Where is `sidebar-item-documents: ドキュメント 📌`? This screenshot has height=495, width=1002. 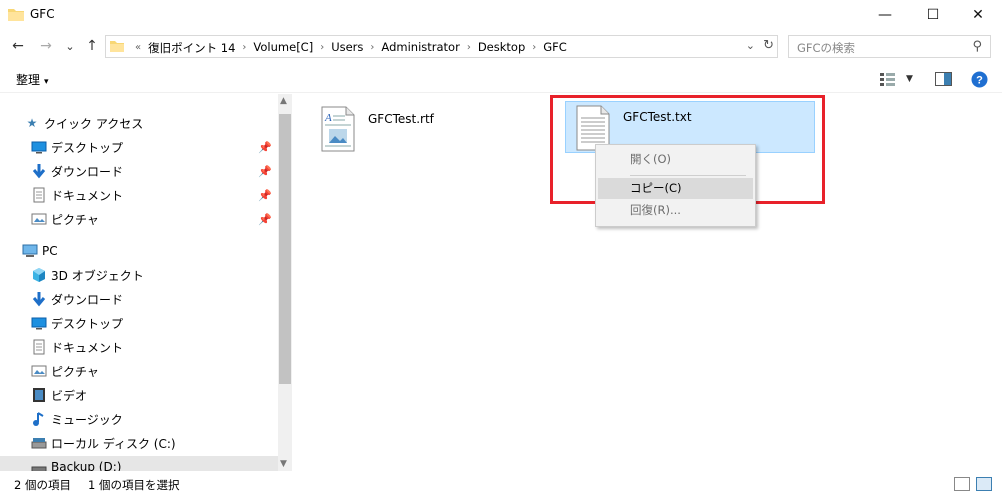 sidebar-item-documents: ドキュメント 📌 is located at coordinates (139, 195).